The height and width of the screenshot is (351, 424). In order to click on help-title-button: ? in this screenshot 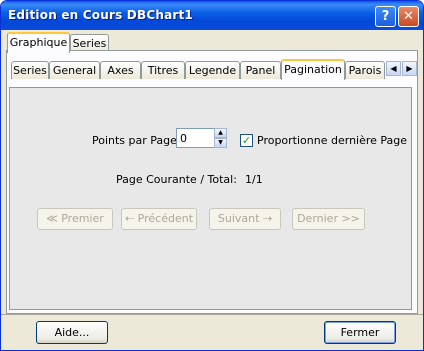, I will do `click(385, 16)`.